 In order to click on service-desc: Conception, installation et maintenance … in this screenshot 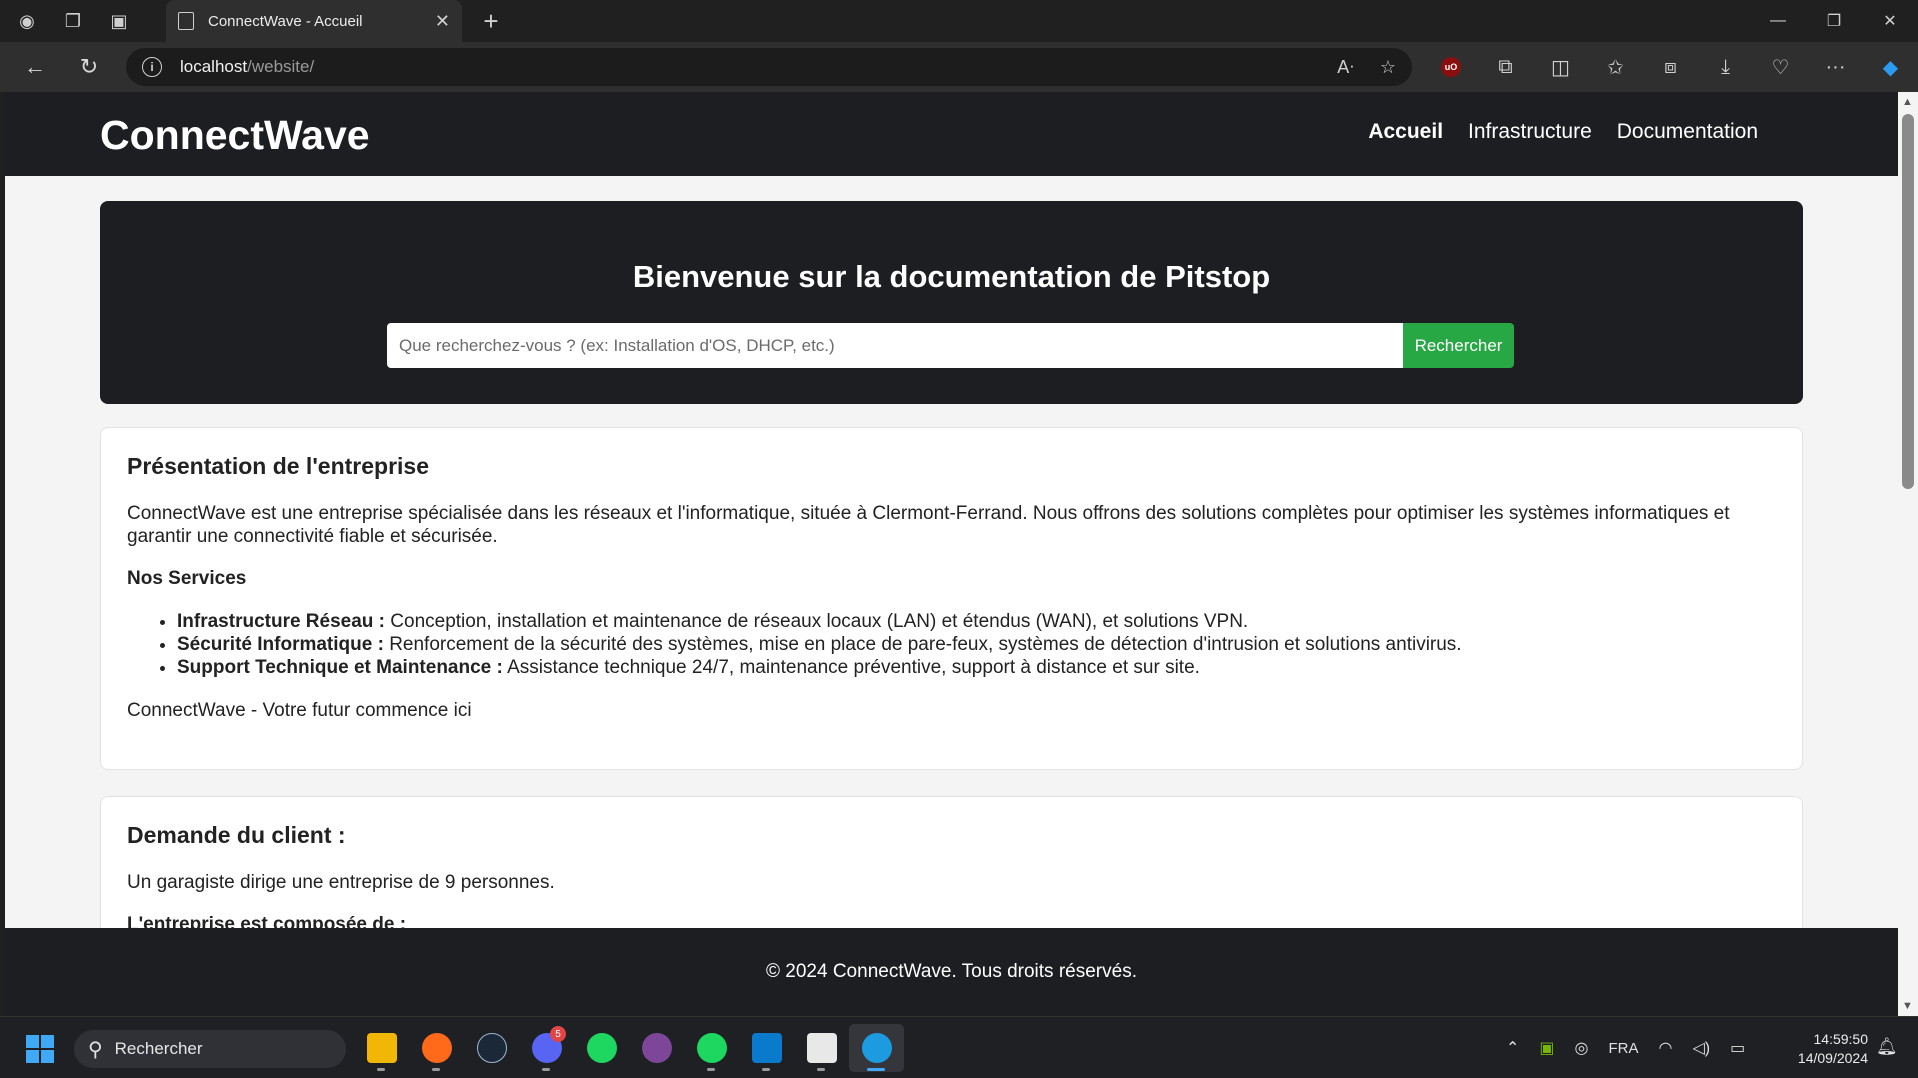, I will do `click(817, 621)`.